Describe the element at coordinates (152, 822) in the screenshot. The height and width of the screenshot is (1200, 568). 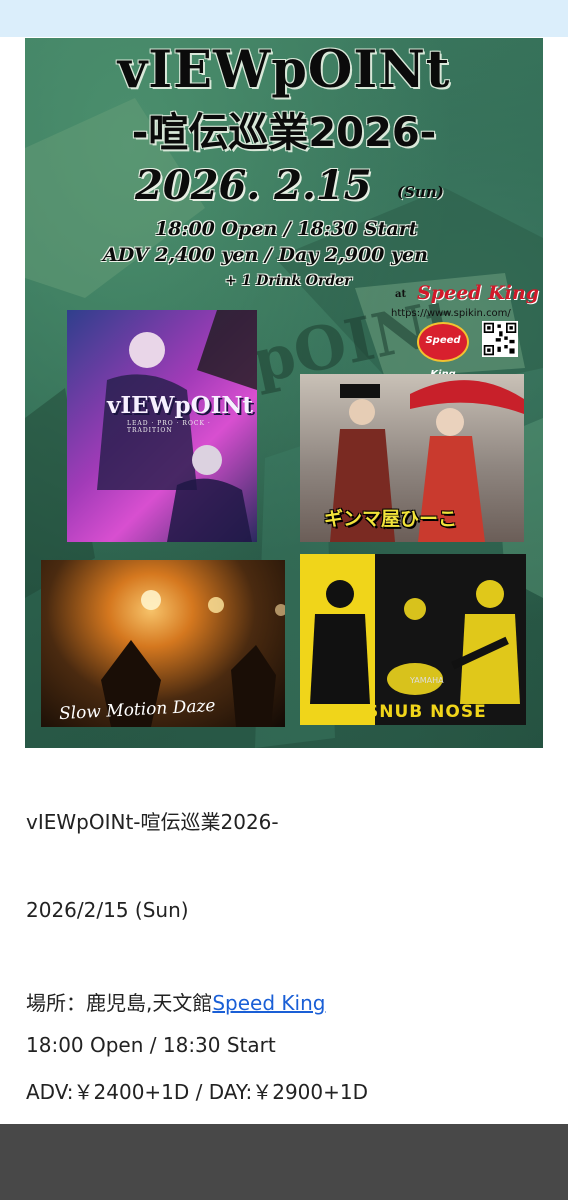
I see `post-title: vIEWpOINt-喧伝巡業2026-` at that location.